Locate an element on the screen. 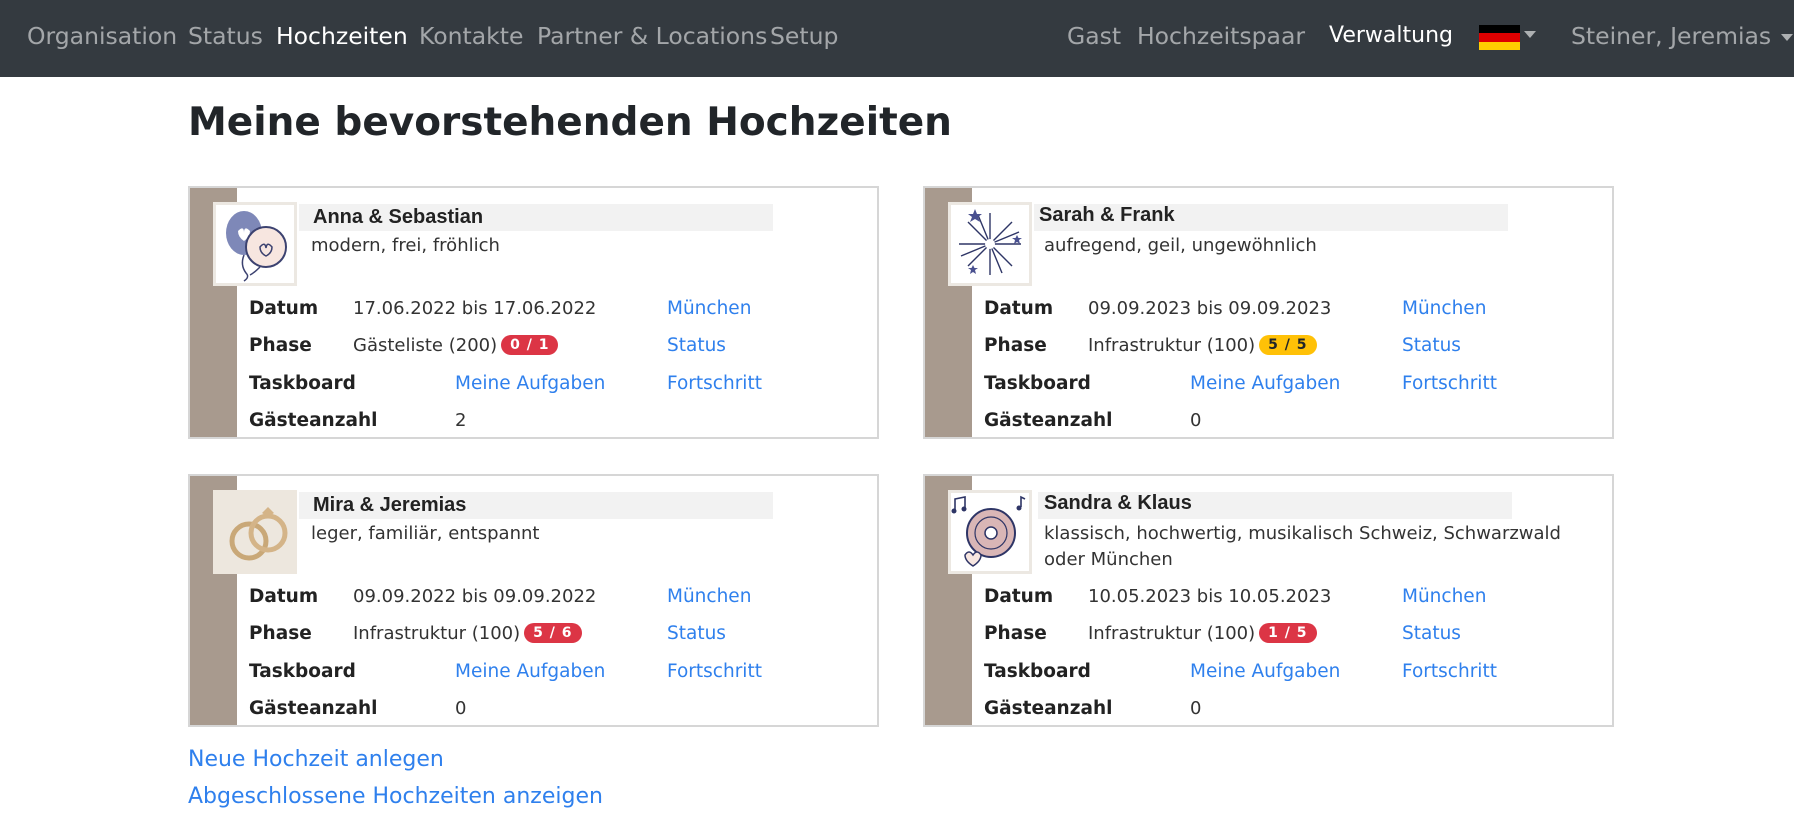  nav-item-status: Status is located at coordinates (225, 36).